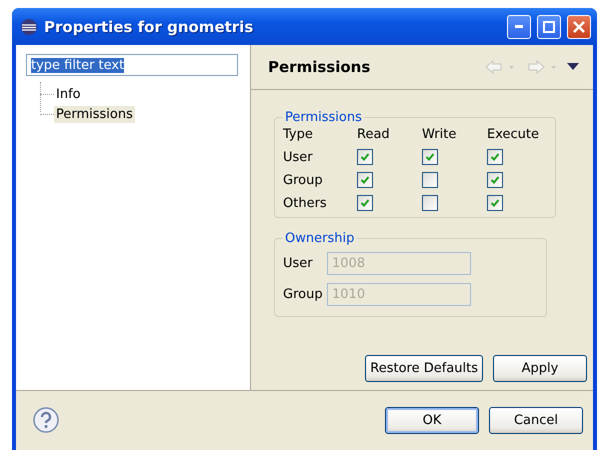  What do you see at coordinates (29, 27) in the screenshot?
I see `eclipse-icon` at bounding box center [29, 27].